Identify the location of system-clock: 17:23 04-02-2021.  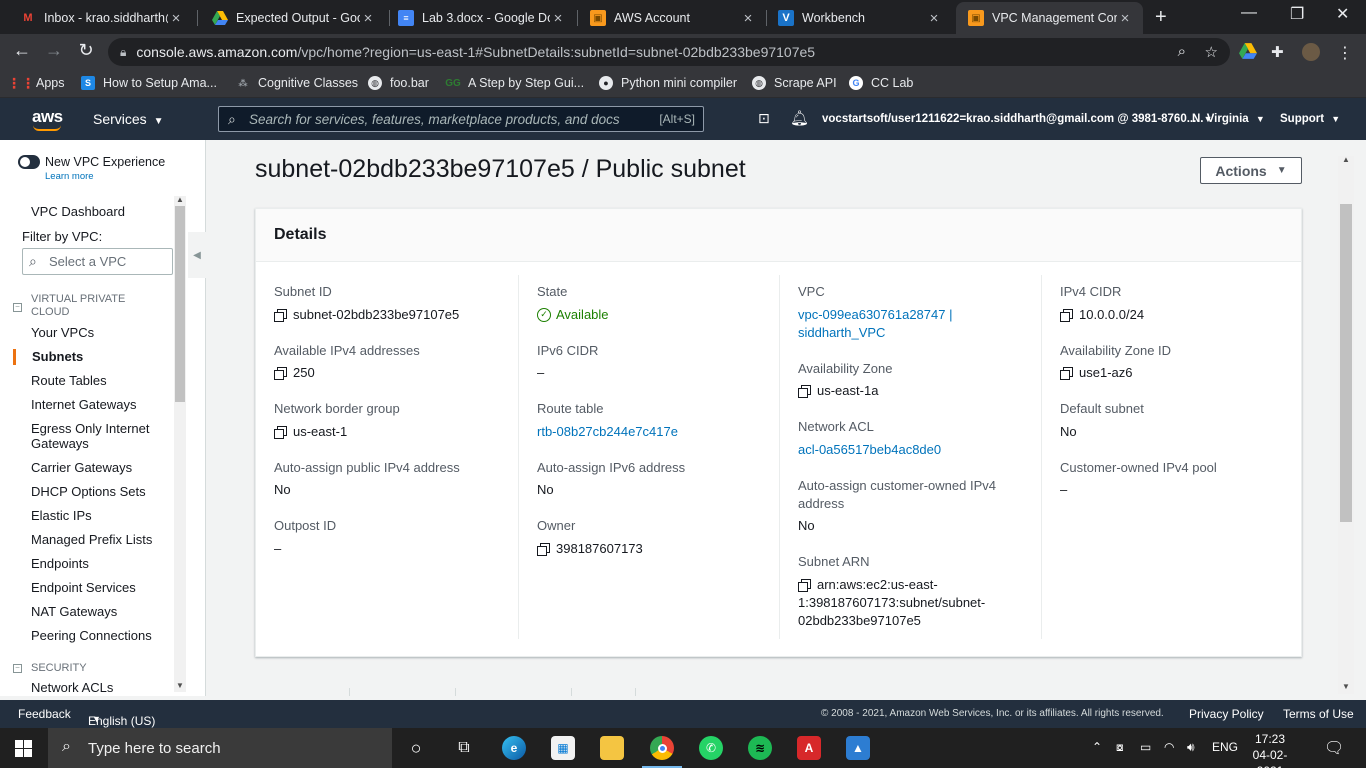
(1270, 749).